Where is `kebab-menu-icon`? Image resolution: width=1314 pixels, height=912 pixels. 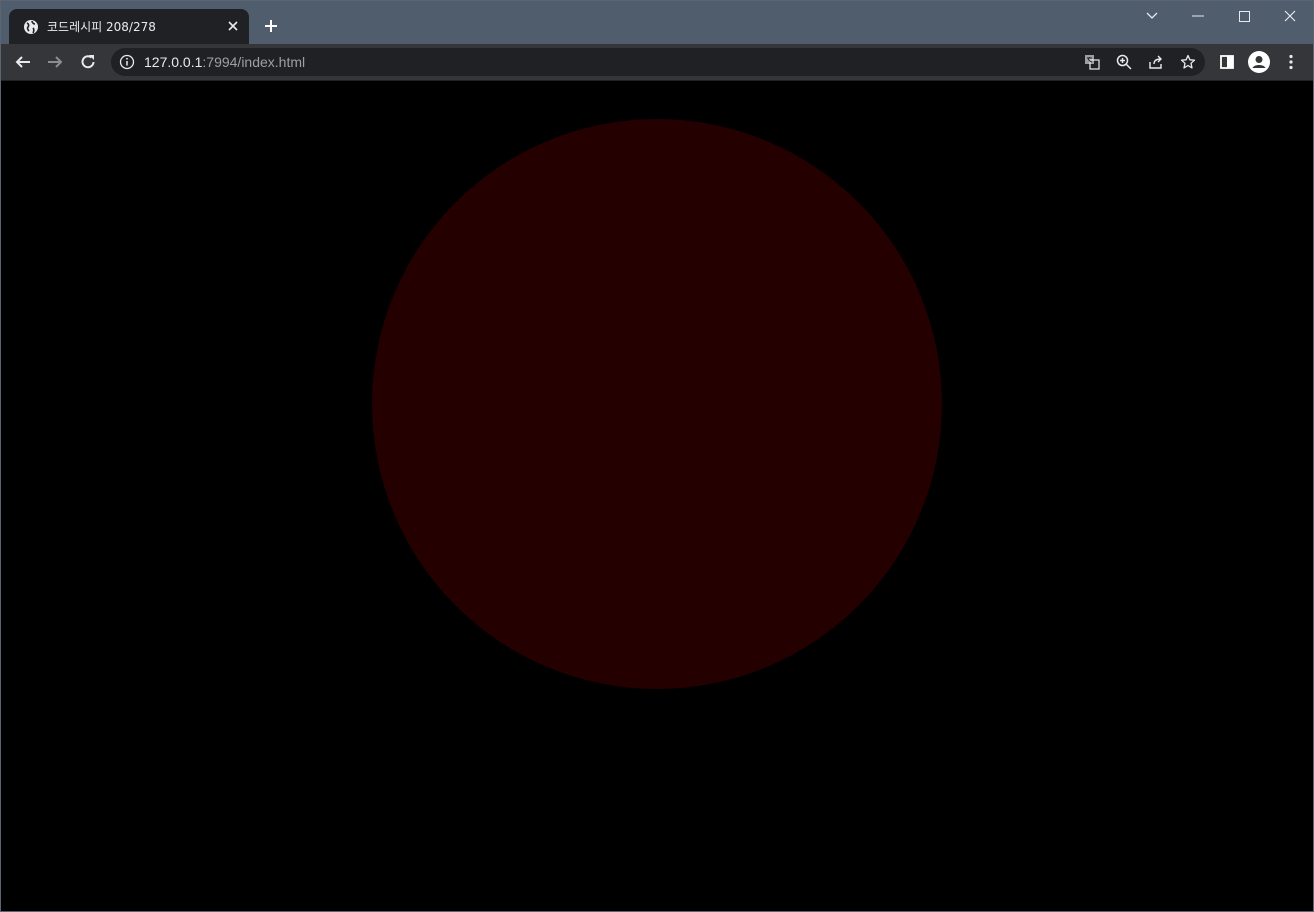 kebab-menu-icon is located at coordinates (1291, 62).